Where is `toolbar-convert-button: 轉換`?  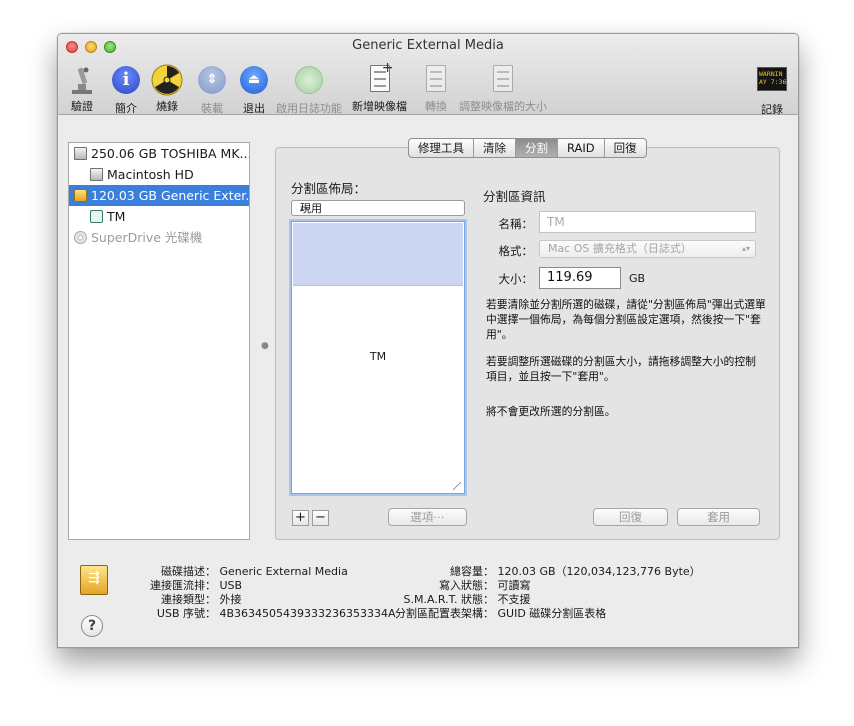
toolbar-convert-button: 轉換 is located at coordinates (436, 89).